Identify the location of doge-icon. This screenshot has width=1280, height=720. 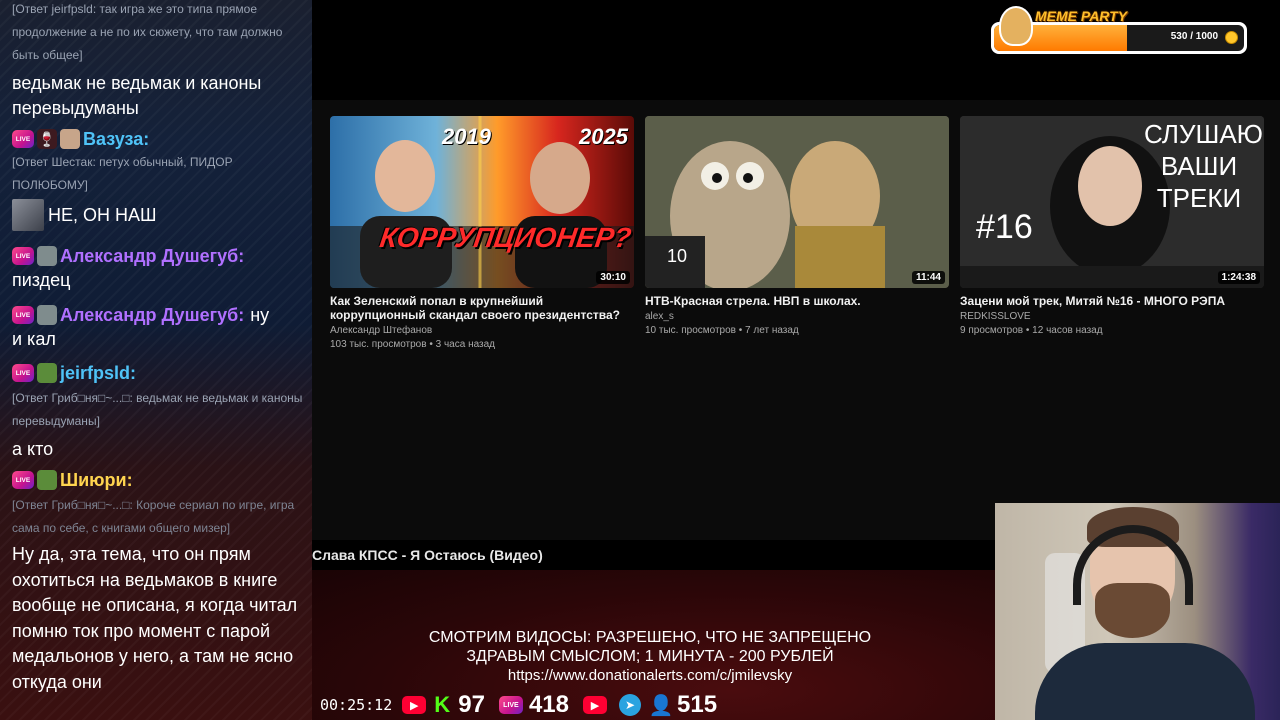
(1016, 26).